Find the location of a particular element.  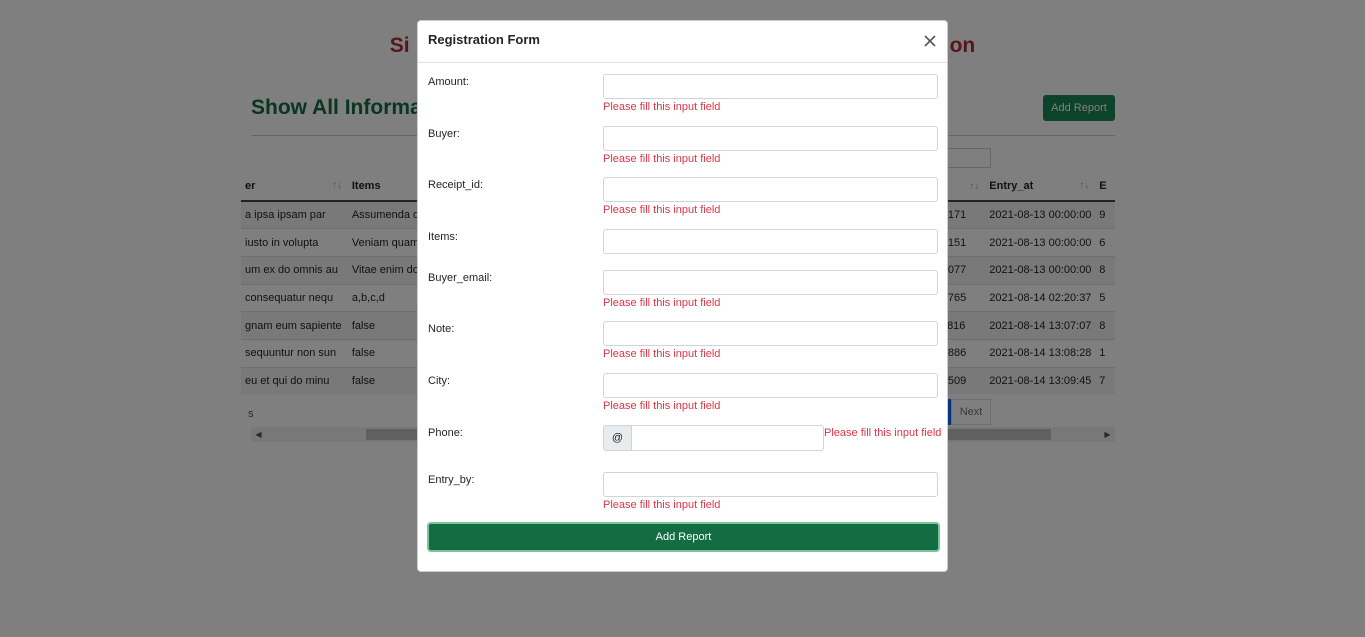

buyer-label: Buyer: is located at coordinates (444, 134).